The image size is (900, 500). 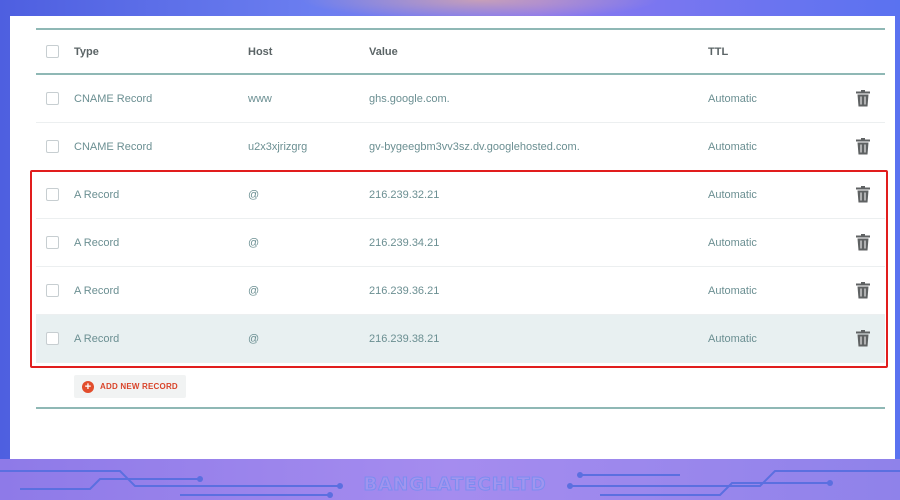 What do you see at coordinates (409, 98) in the screenshot?
I see `record-value: ghs.google.com.` at bounding box center [409, 98].